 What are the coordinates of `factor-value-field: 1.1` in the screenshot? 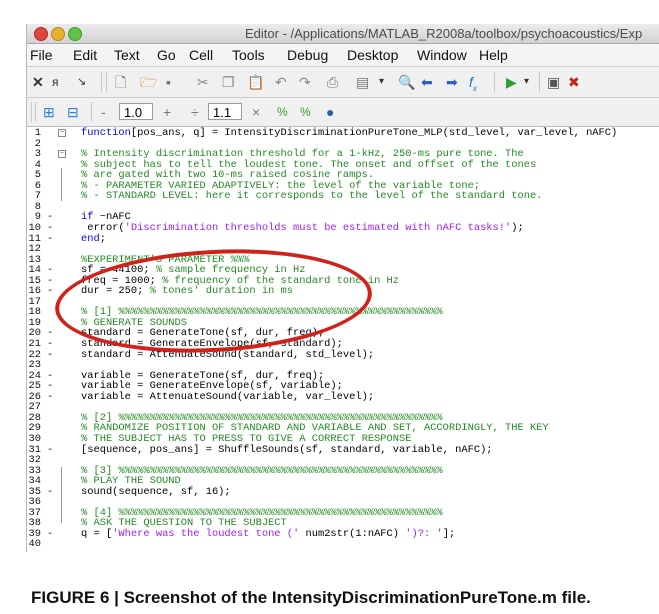 It's located at (225, 111).